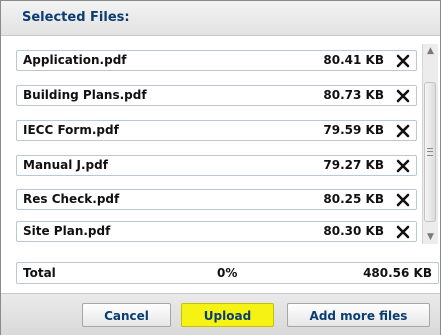 Image resolution: width=441 pixels, height=335 pixels. I want to click on grip-icon, so click(430, 152).